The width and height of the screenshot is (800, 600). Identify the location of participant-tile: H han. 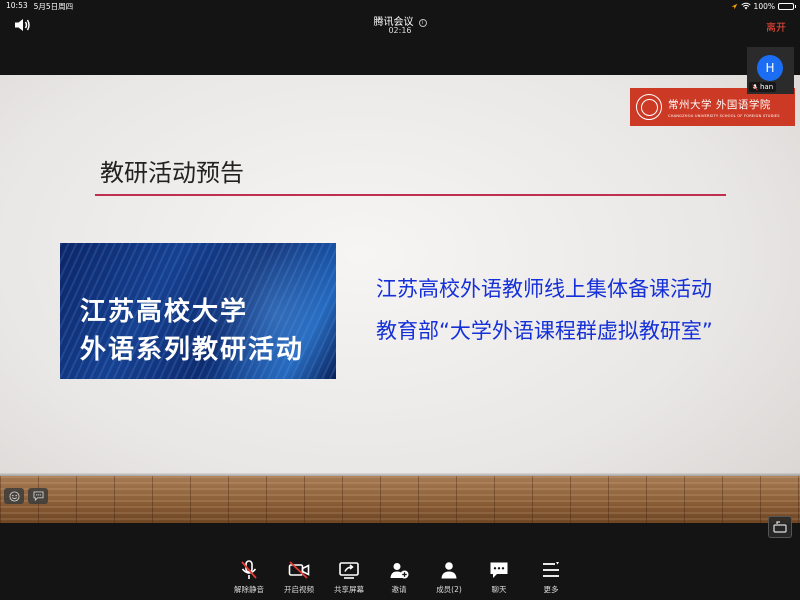
(770, 70).